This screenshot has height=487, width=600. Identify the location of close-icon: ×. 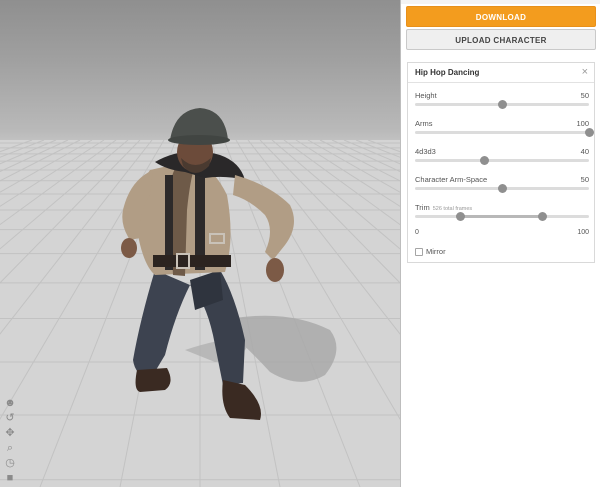
(585, 72).